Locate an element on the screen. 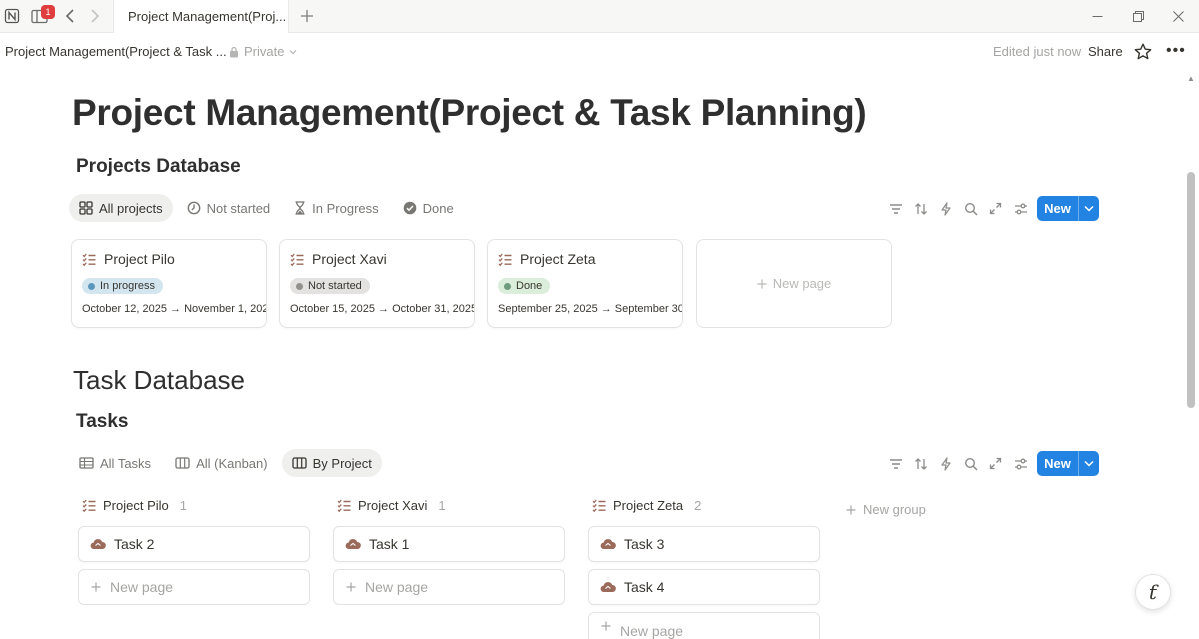  group-name: Project Xavi is located at coordinates (393, 505).